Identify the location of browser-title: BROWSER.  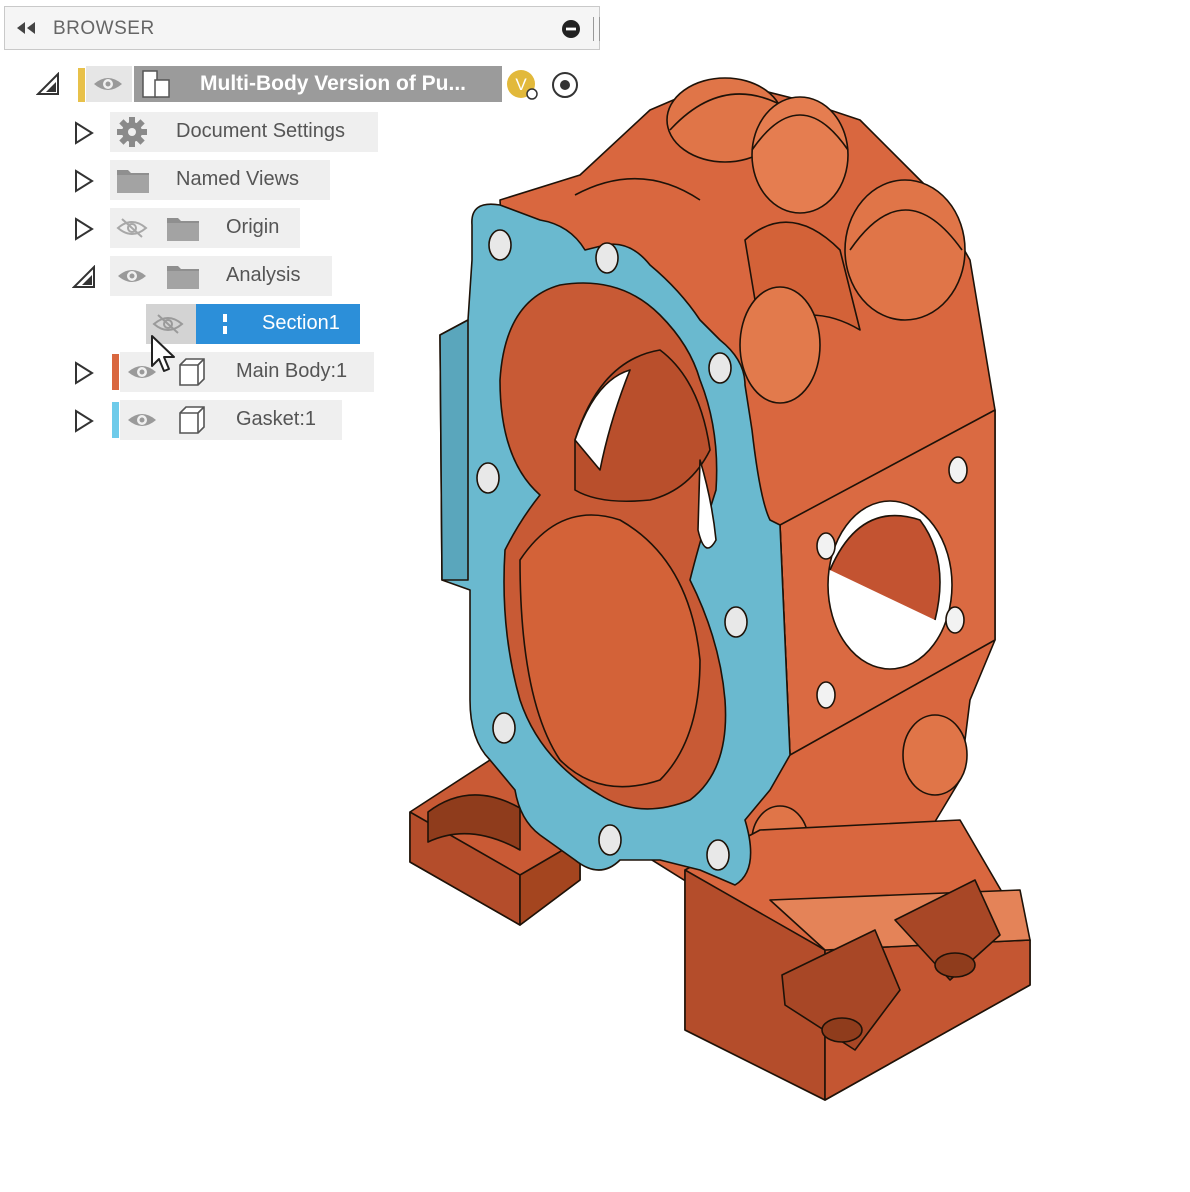
(104, 28).